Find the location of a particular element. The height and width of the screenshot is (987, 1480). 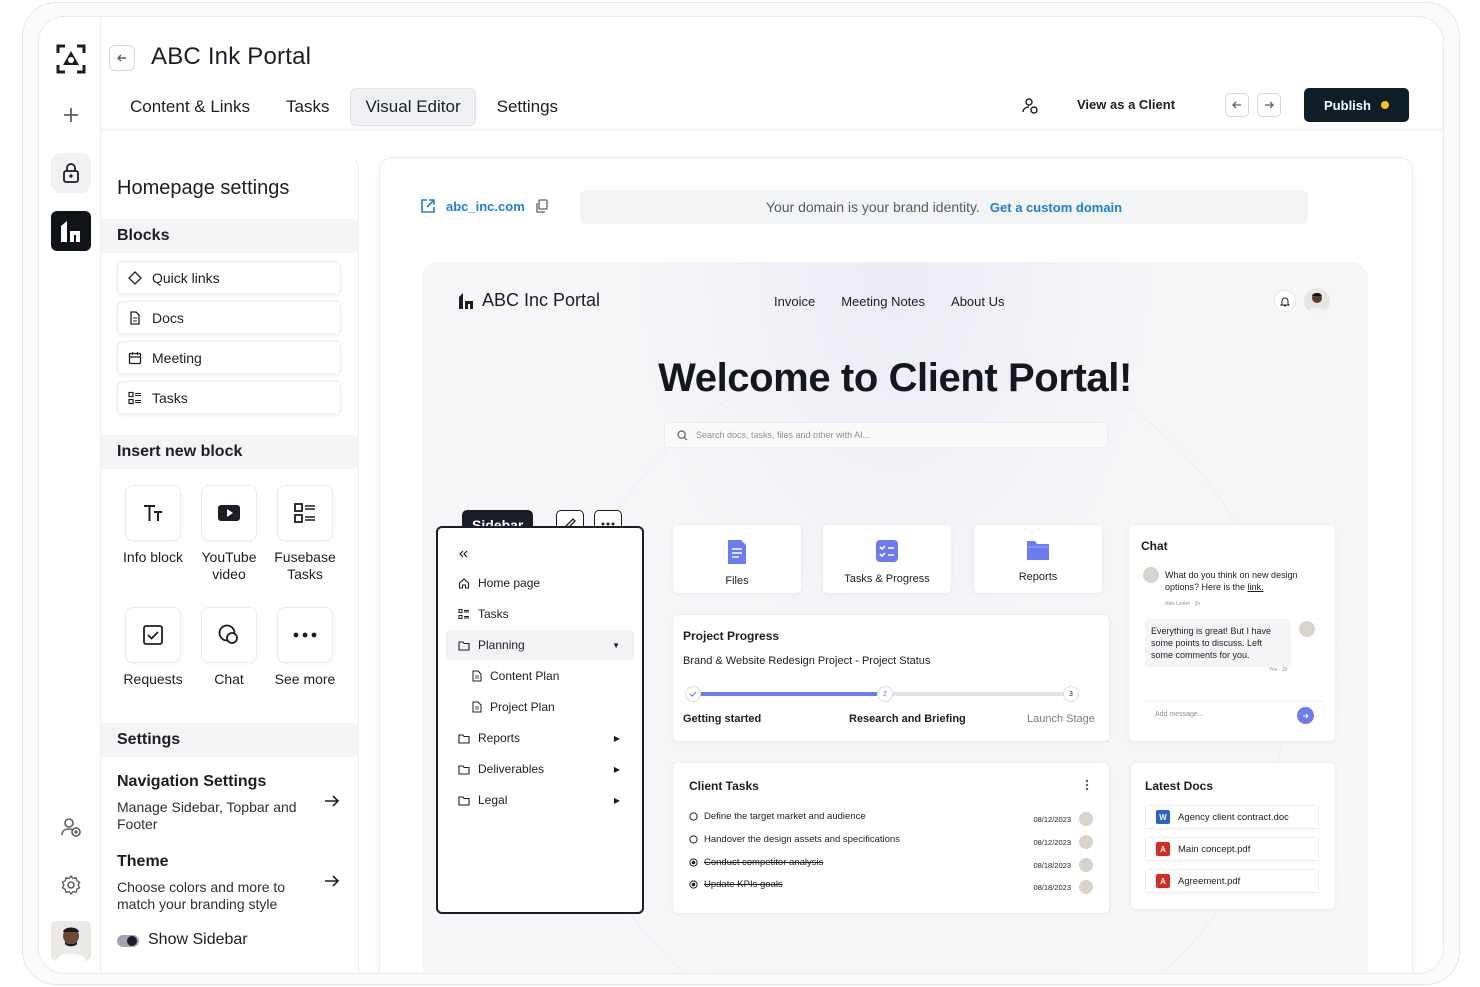

client-view-icon is located at coordinates (1030, 106).